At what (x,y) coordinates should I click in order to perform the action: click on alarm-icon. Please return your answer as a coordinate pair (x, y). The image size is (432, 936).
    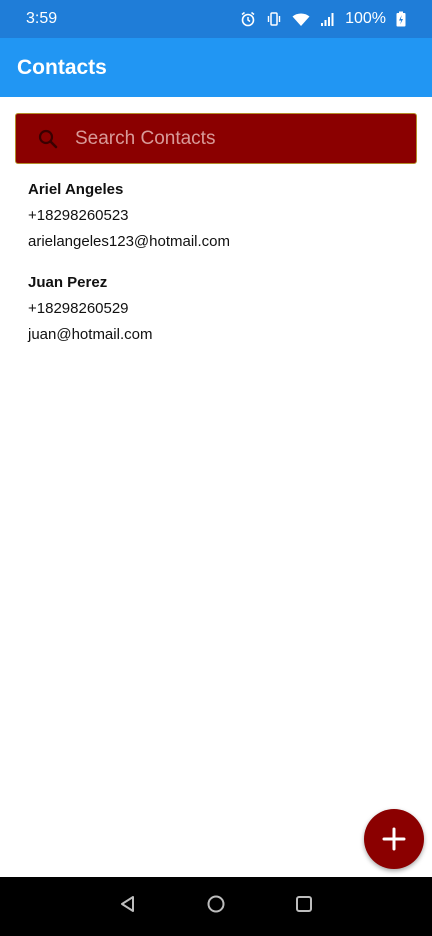
    Looking at the image, I should click on (248, 19).